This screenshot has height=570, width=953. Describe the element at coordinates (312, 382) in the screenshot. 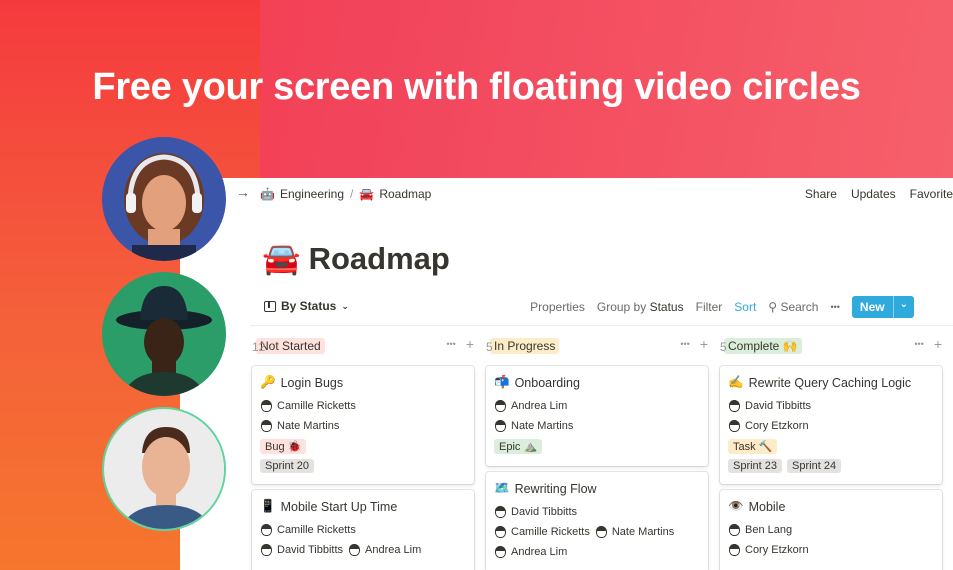

I see `card-title-text: Login Bugs` at that location.